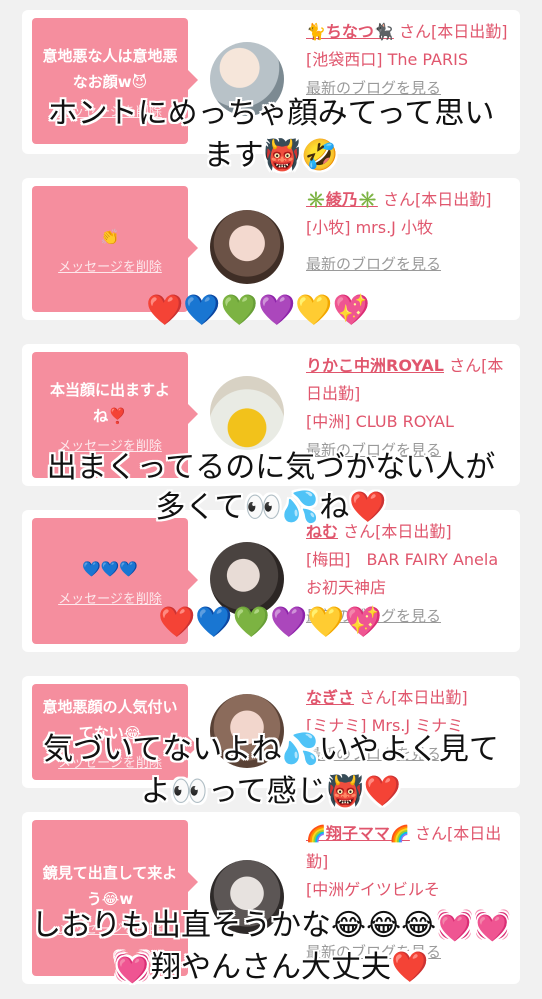  What do you see at coordinates (369, 227) in the screenshot?
I see `sender-shop: [小牧] mrs.J 小牧` at bounding box center [369, 227].